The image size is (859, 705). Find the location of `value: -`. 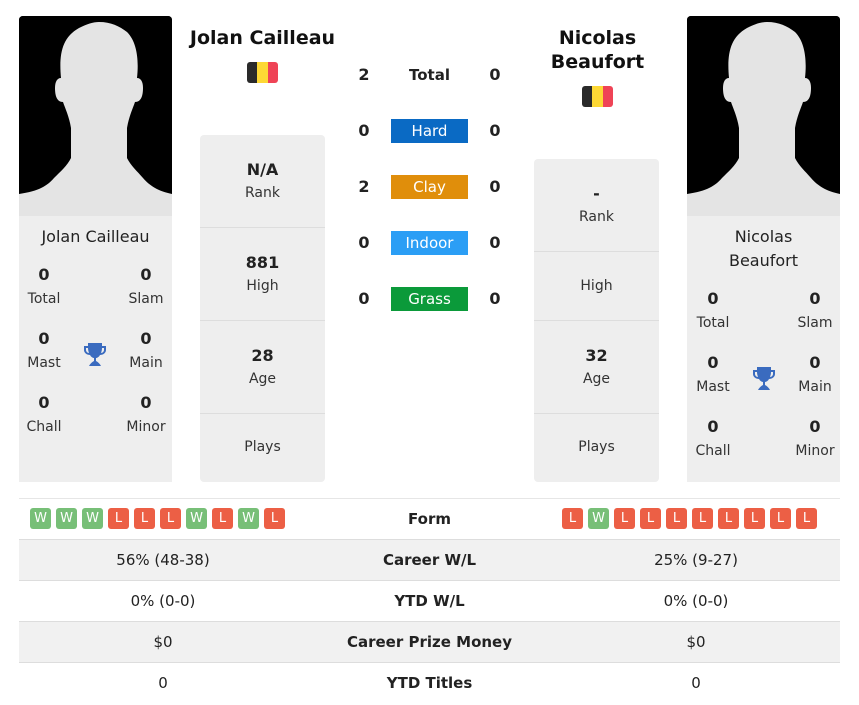

value: - is located at coordinates (596, 193).